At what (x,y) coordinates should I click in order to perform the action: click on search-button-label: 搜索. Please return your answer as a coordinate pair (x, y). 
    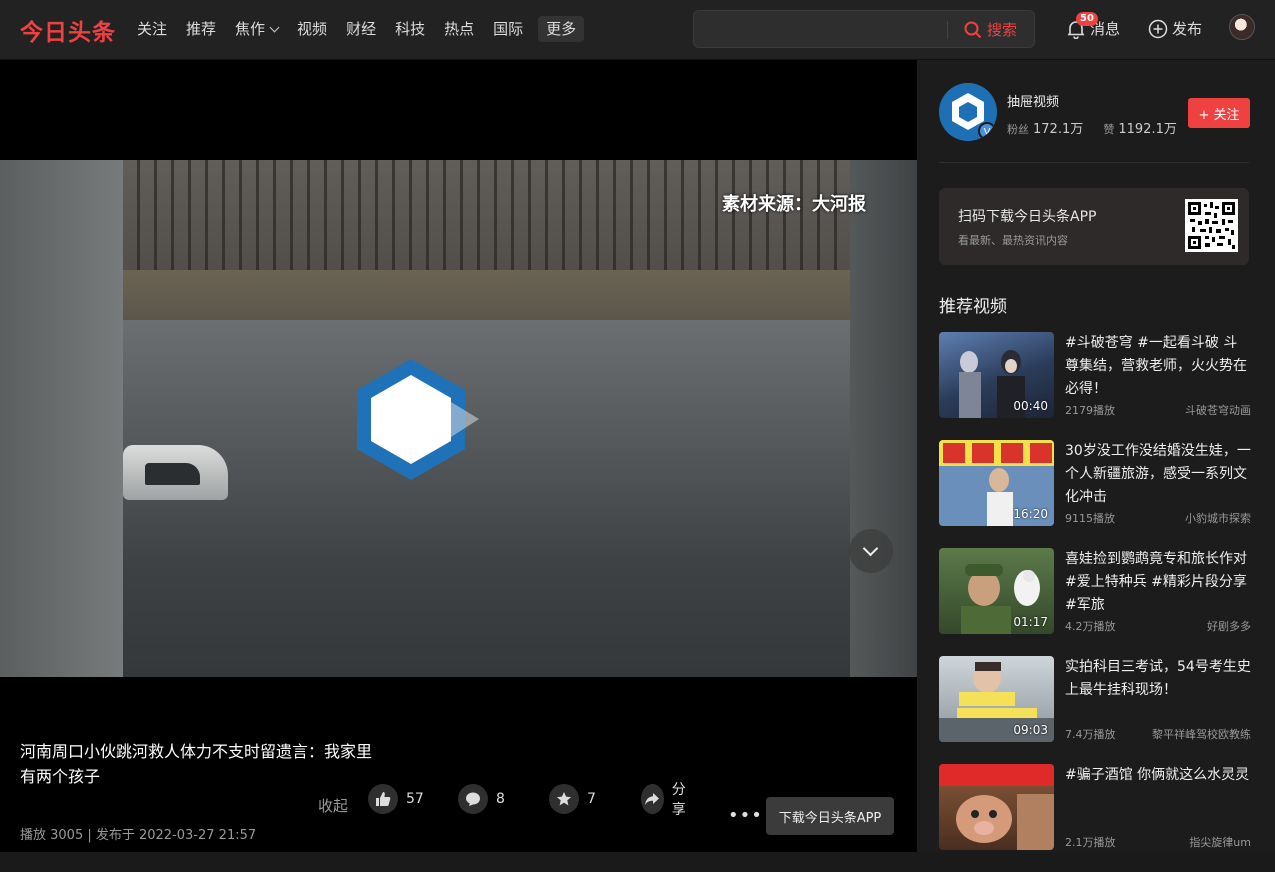
    Looking at the image, I should click on (1002, 30).